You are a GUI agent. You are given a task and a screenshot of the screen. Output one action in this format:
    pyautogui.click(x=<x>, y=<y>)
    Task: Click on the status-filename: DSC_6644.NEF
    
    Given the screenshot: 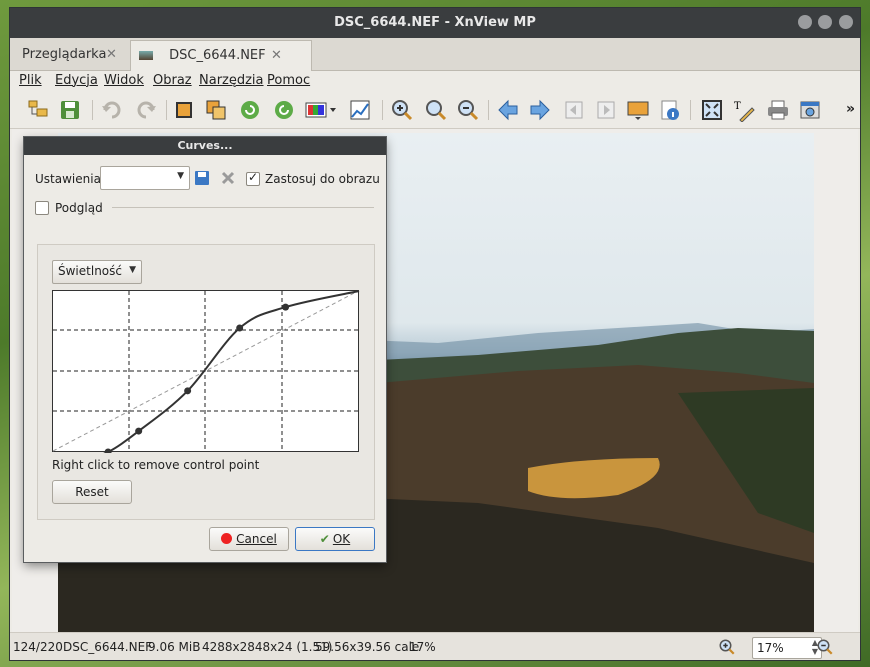 What is the action you would take?
    pyautogui.click(x=108, y=647)
    